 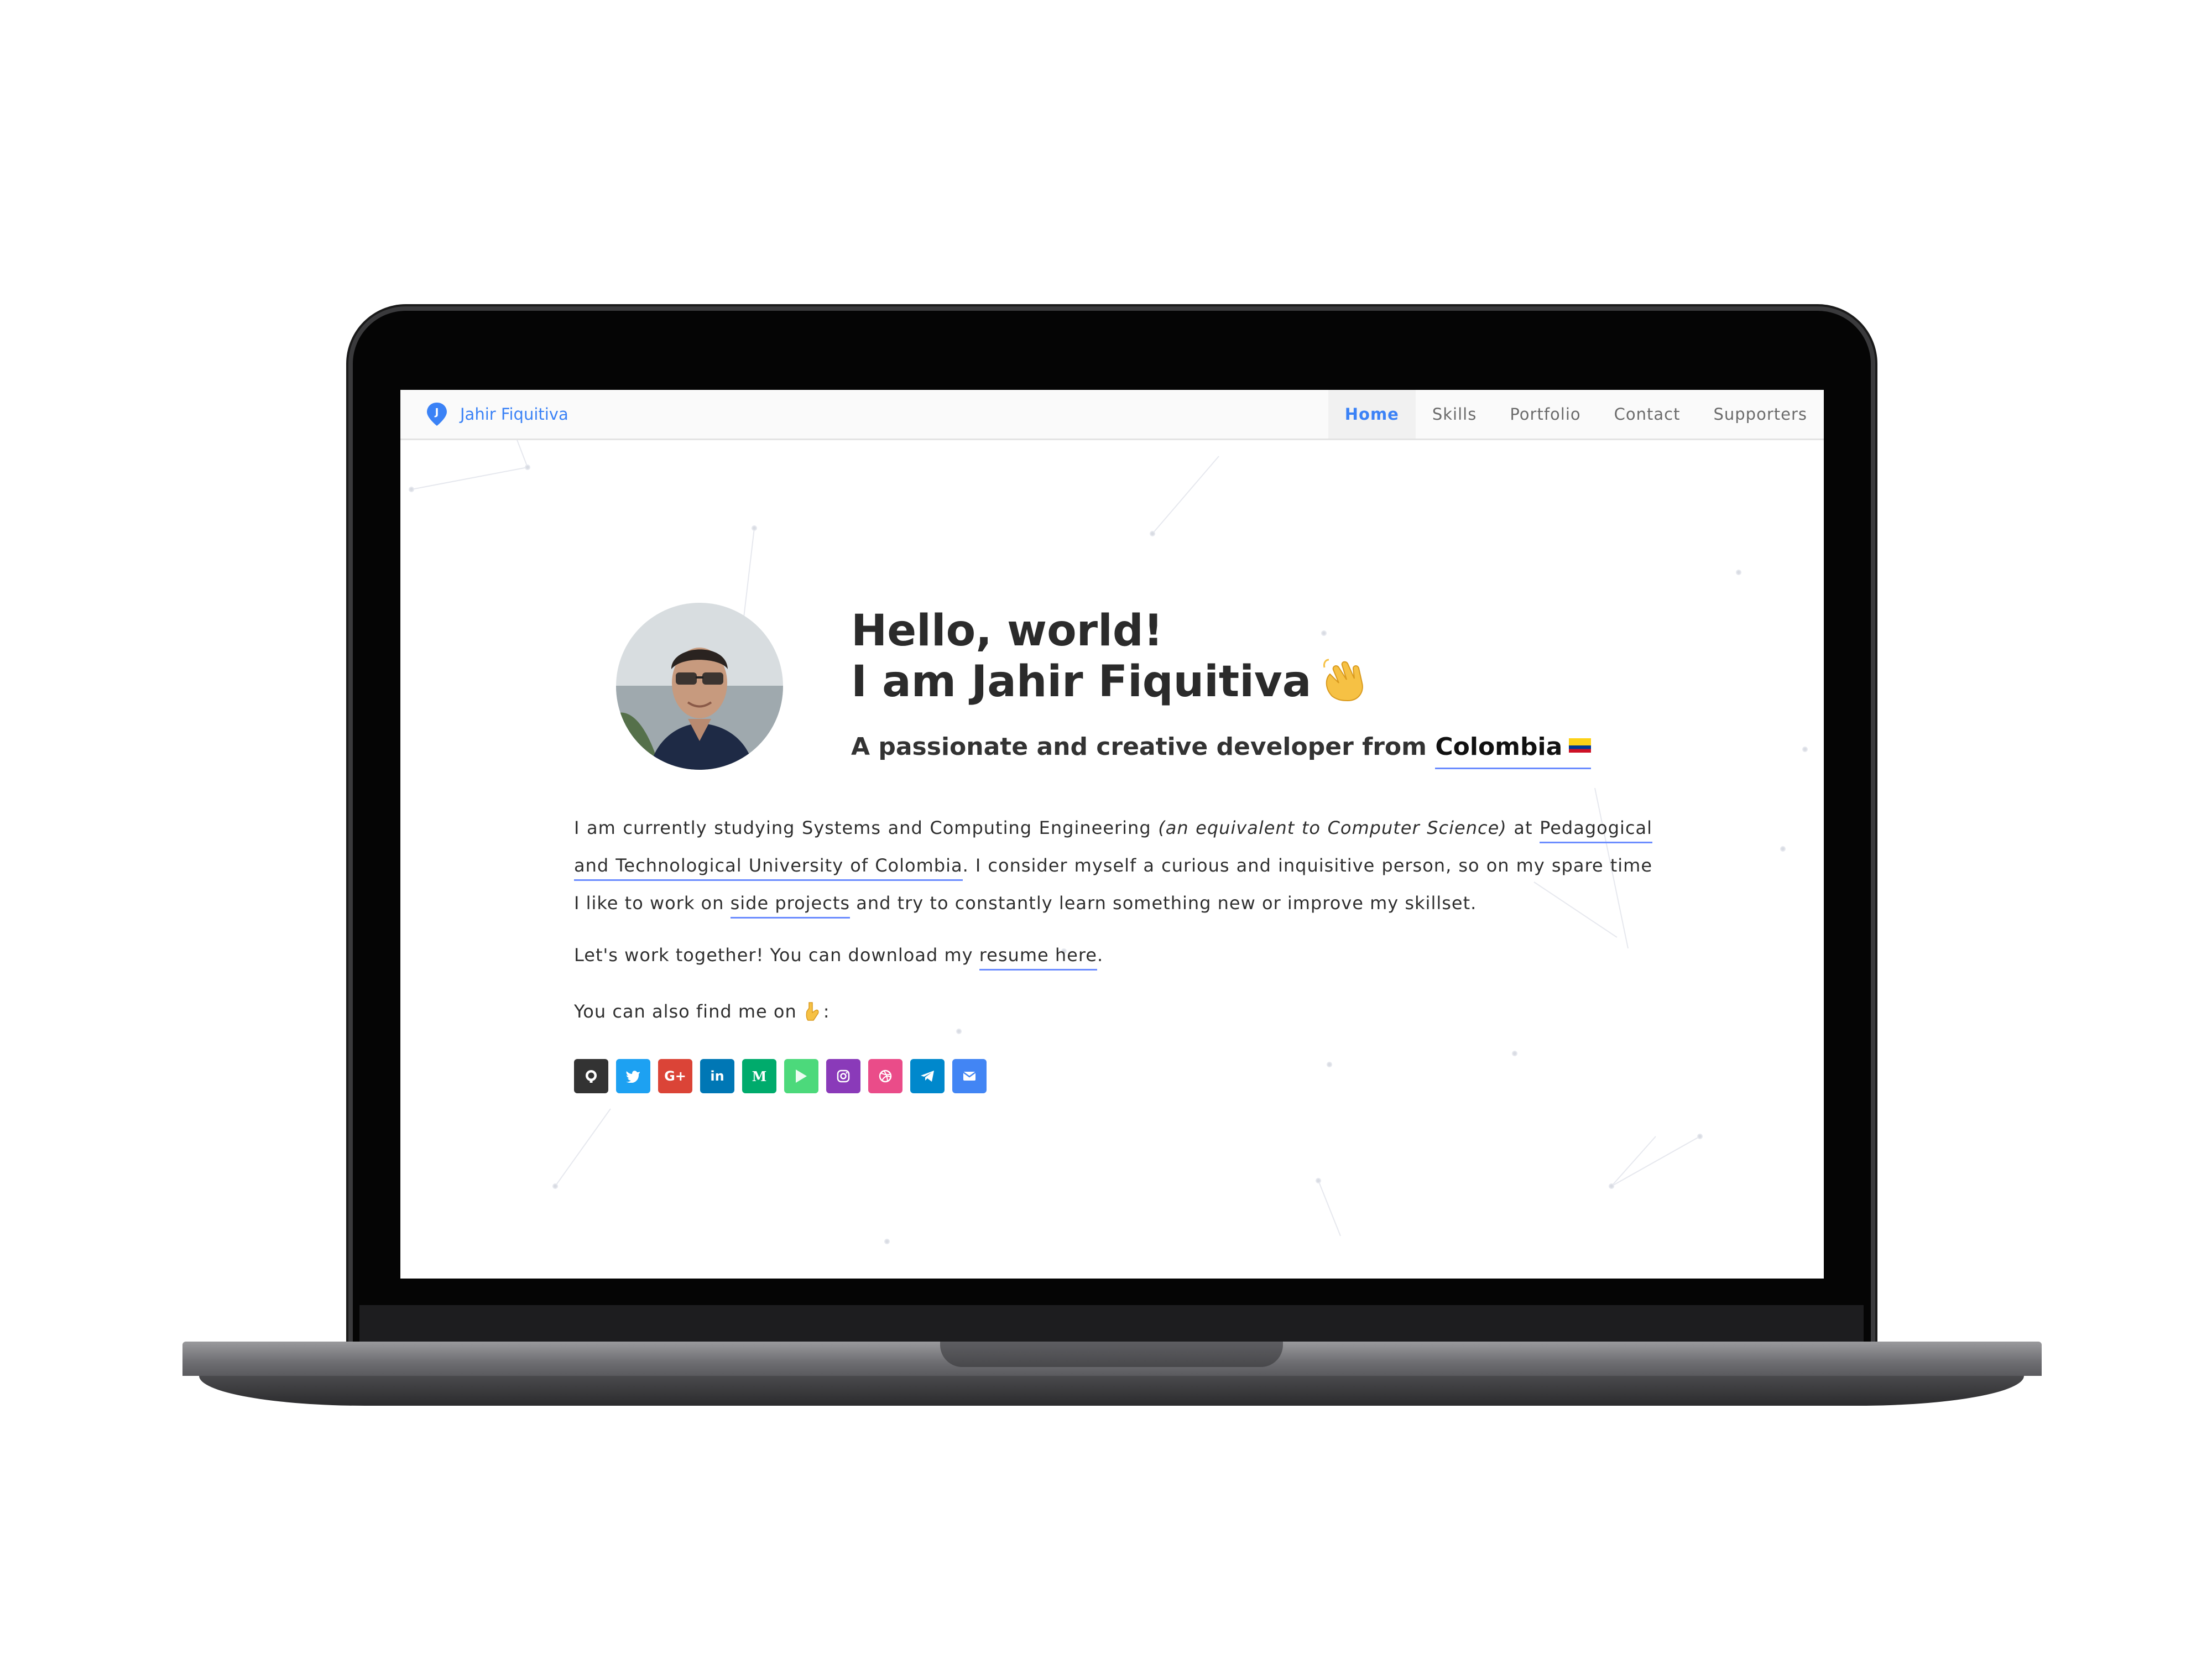 What do you see at coordinates (776, 956) in the screenshot?
I see `resume-prefix: Let's work together! You can download my` at bounding box center [776, 956].